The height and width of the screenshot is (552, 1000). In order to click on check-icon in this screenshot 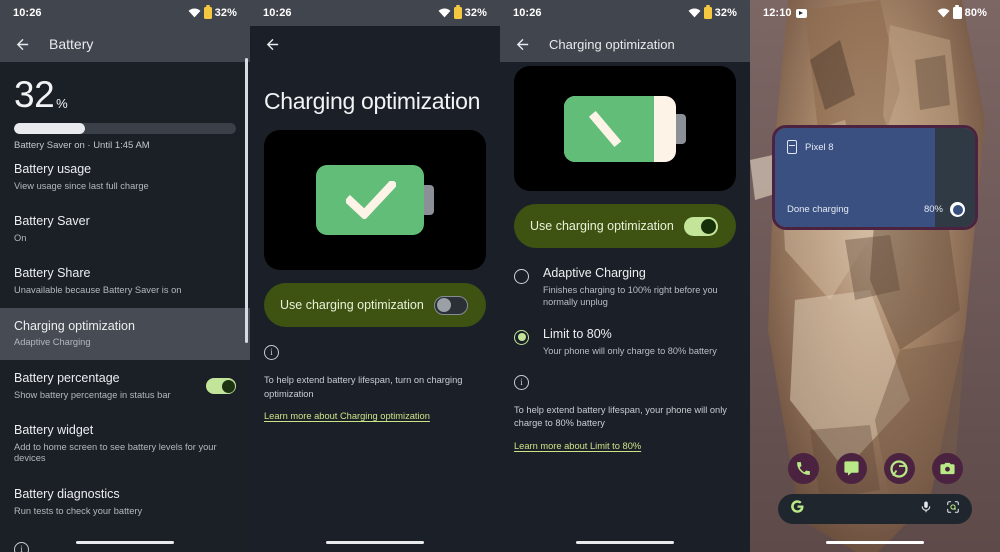, I will do `click(371, 201)`.